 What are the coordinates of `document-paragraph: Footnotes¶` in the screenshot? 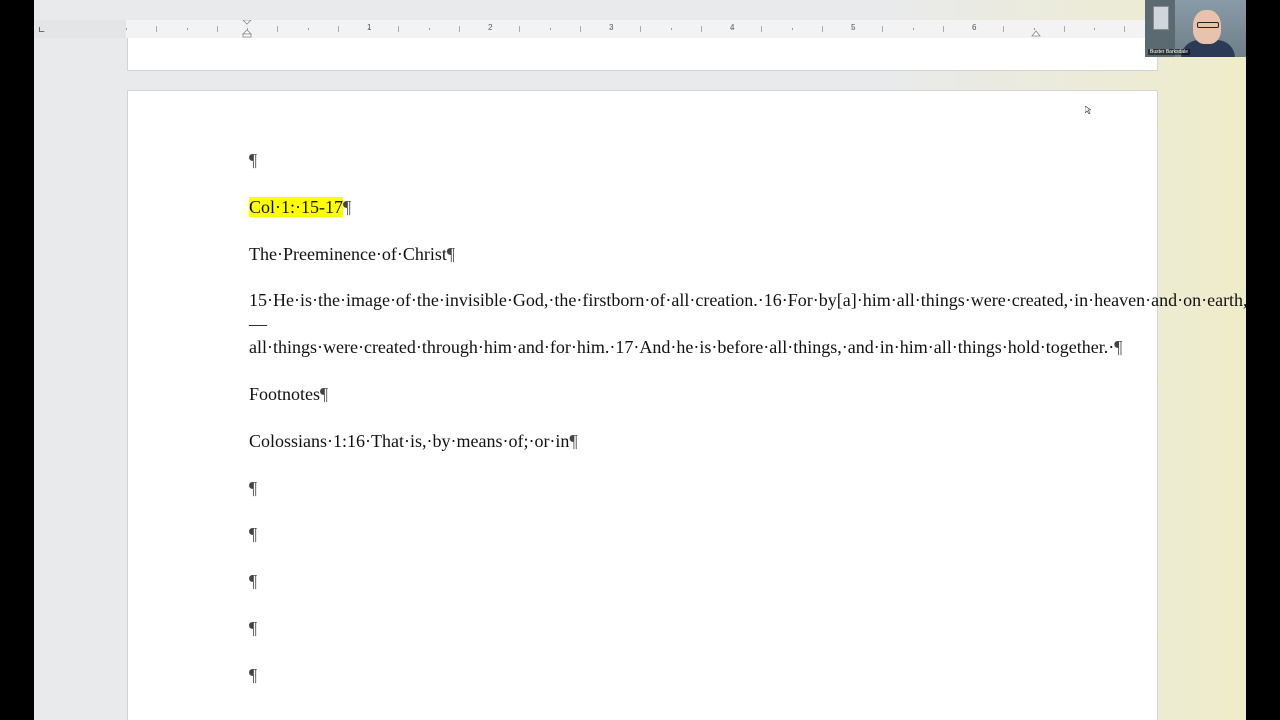 It's located at (649, 394).